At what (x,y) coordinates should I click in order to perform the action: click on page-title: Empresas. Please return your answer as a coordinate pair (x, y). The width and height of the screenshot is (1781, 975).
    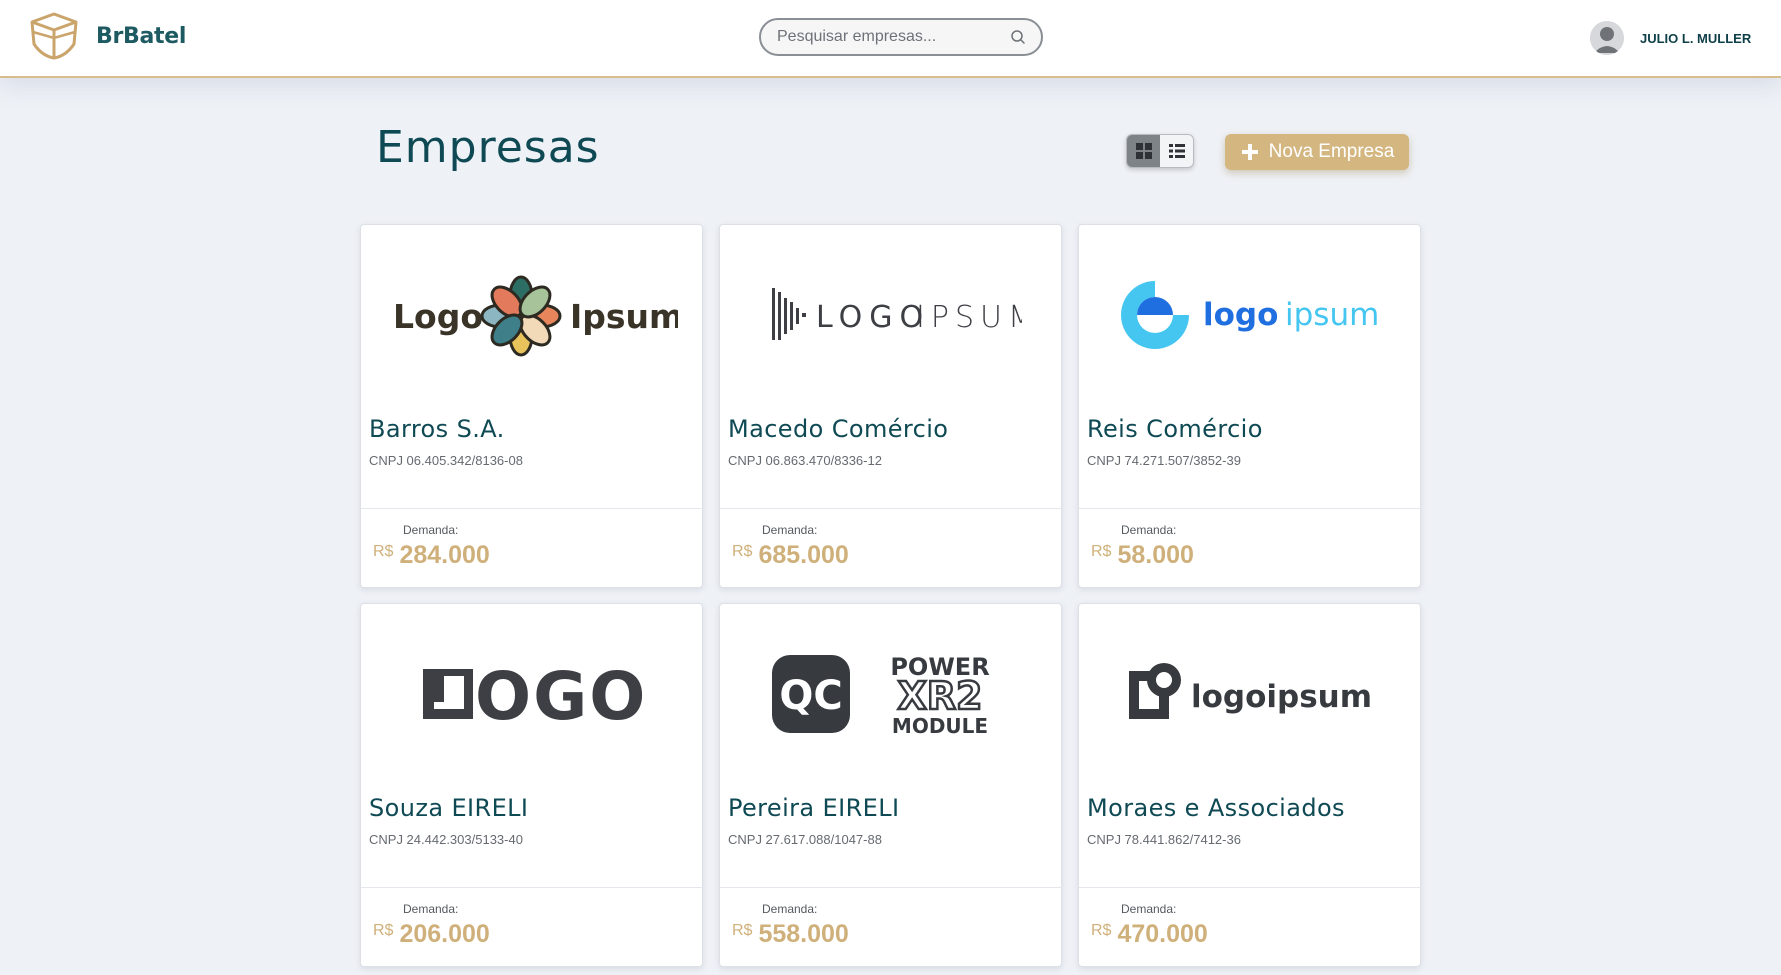
    Looking at the image, I should click on (488, 147).